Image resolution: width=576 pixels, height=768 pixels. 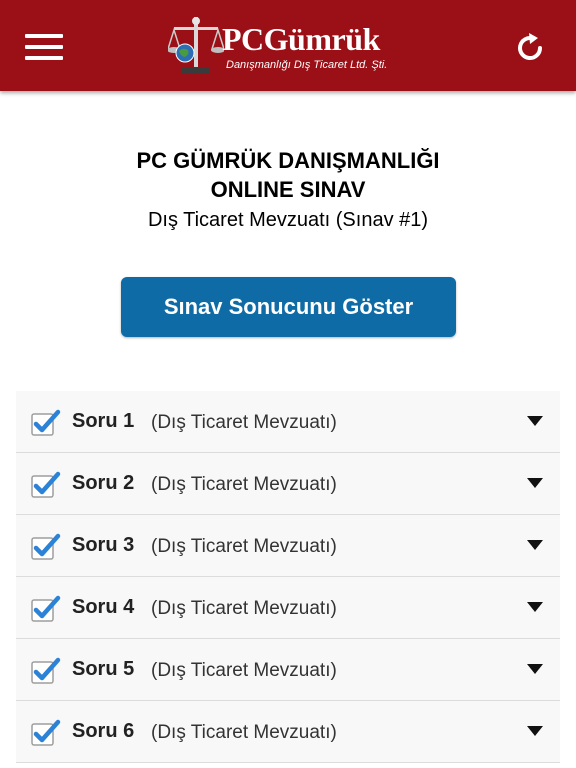 What do you see at coordinates (45, 48) in the screenshot?
I see `hamburger-menu-icon` at bounding box center [45, 48].